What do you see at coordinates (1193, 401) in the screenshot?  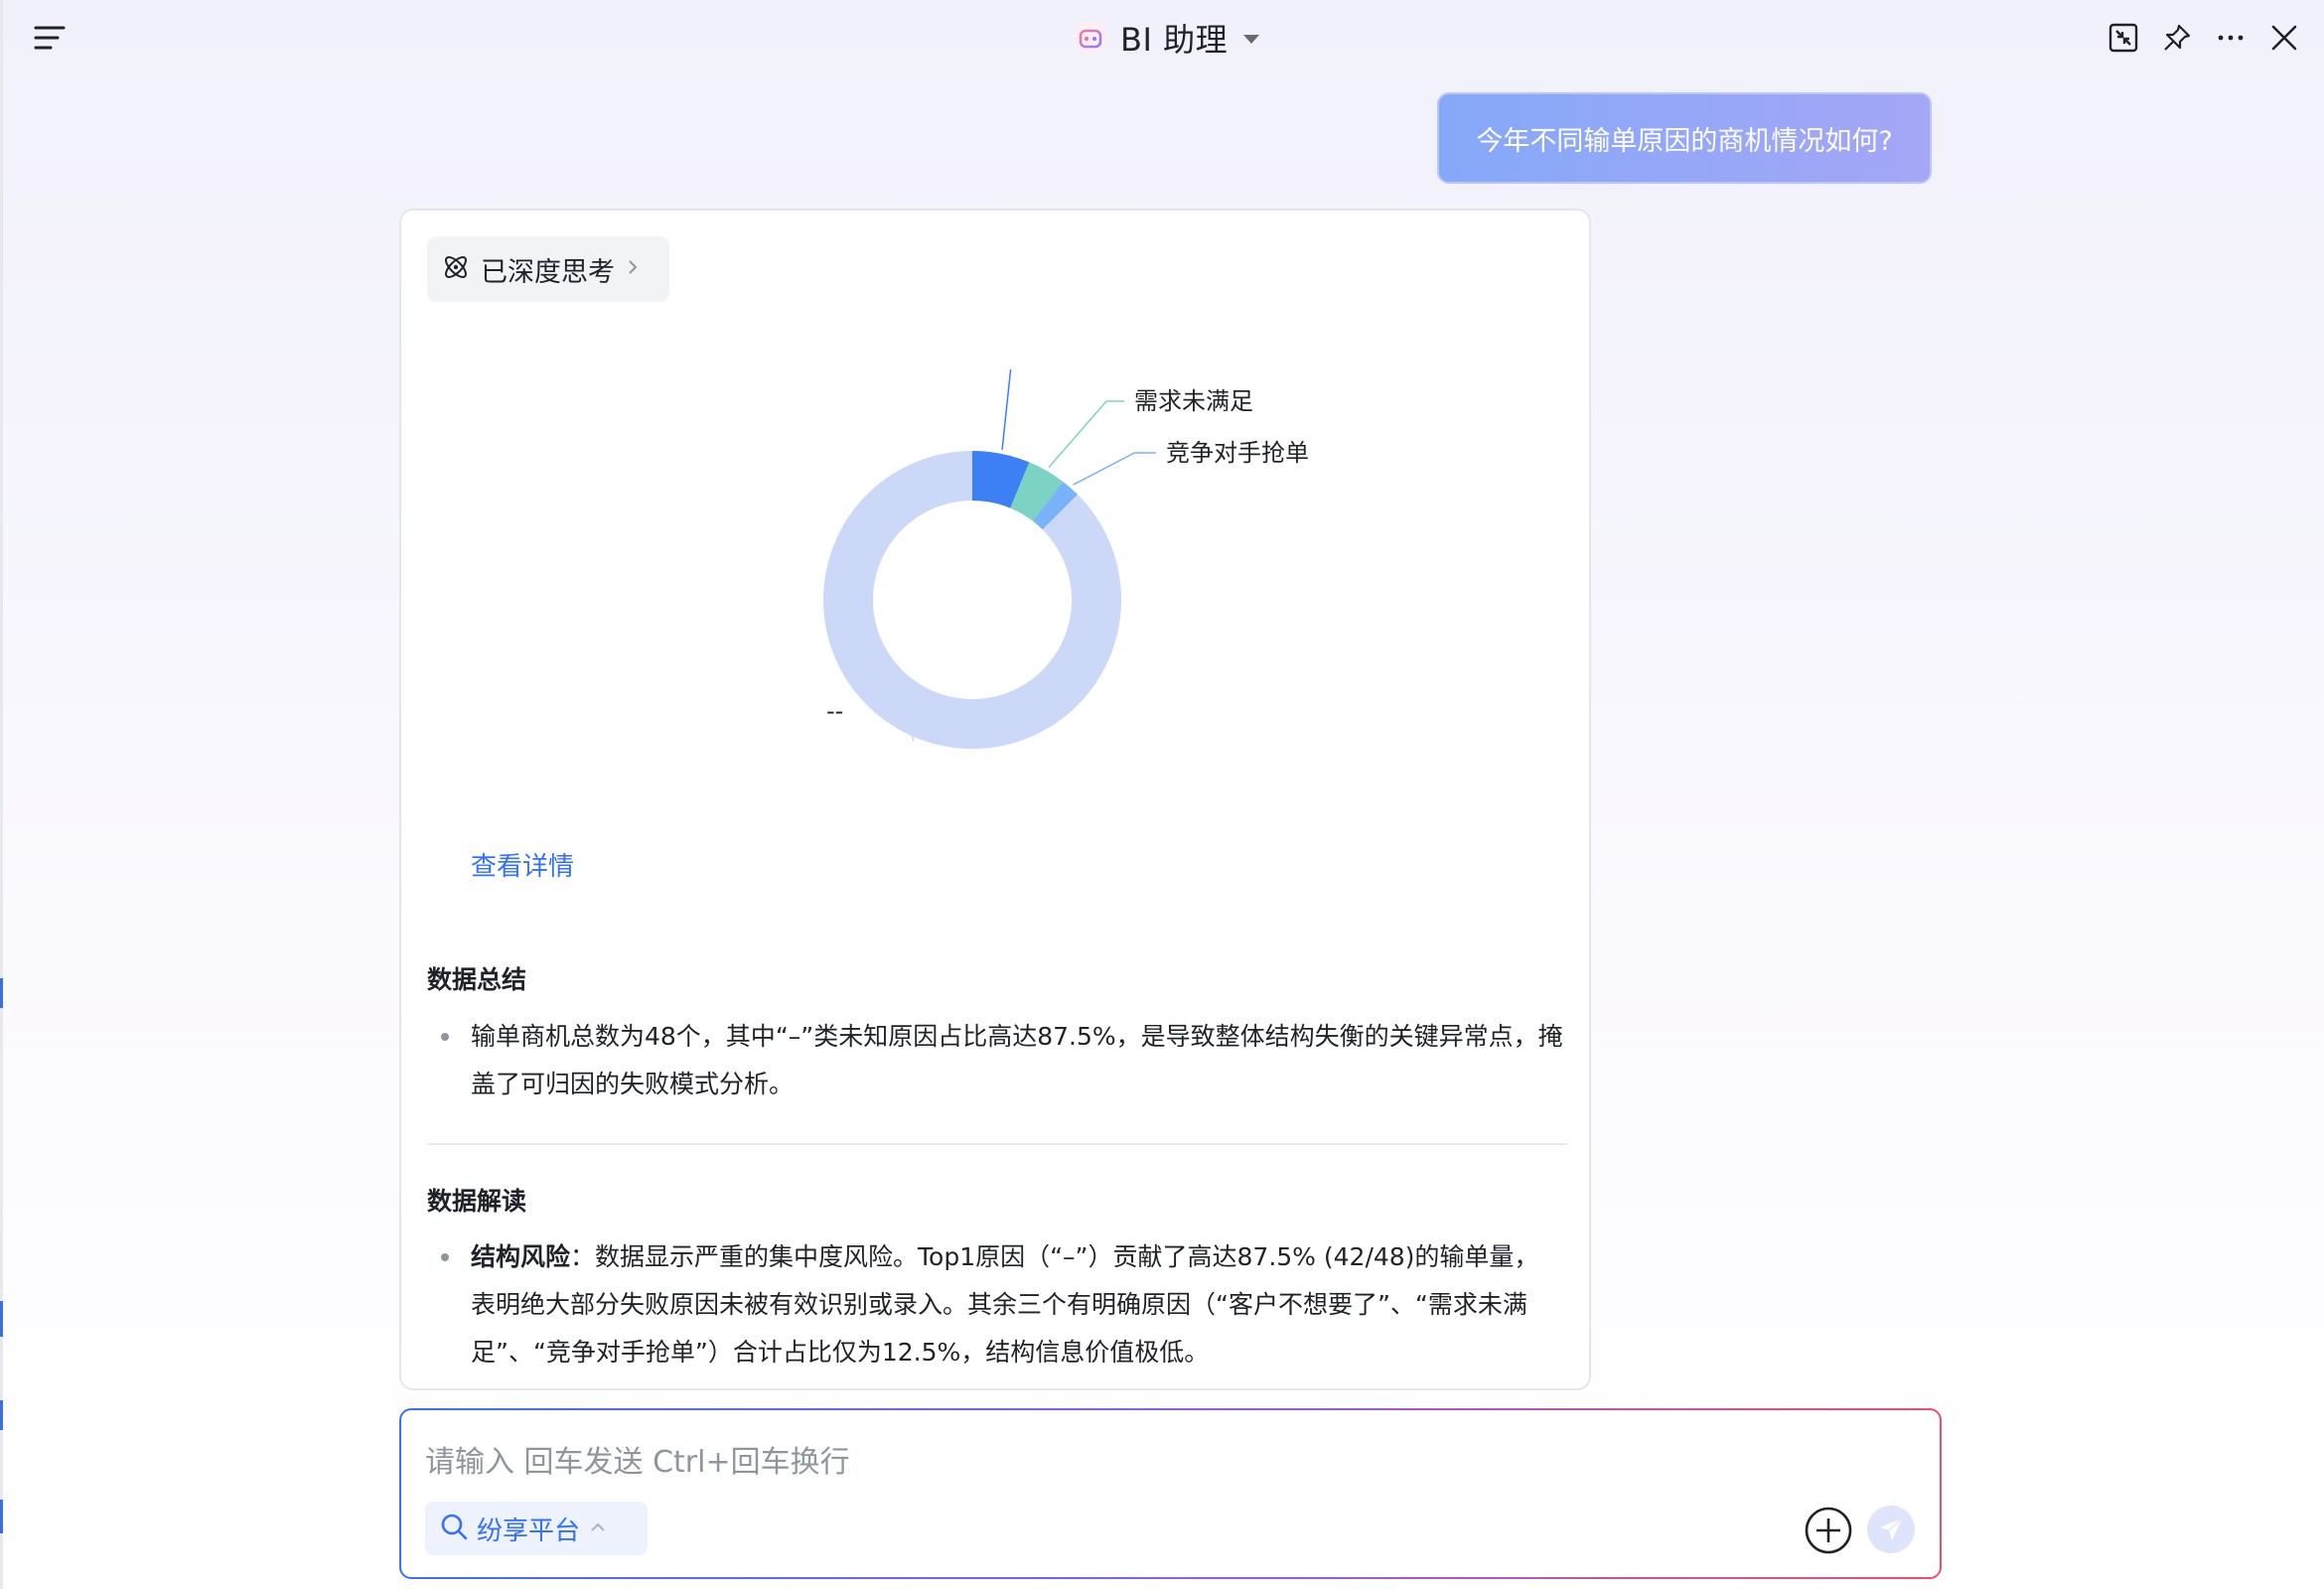 I see `slice-label: 需求未满足` at bounding box center [1193, 401].